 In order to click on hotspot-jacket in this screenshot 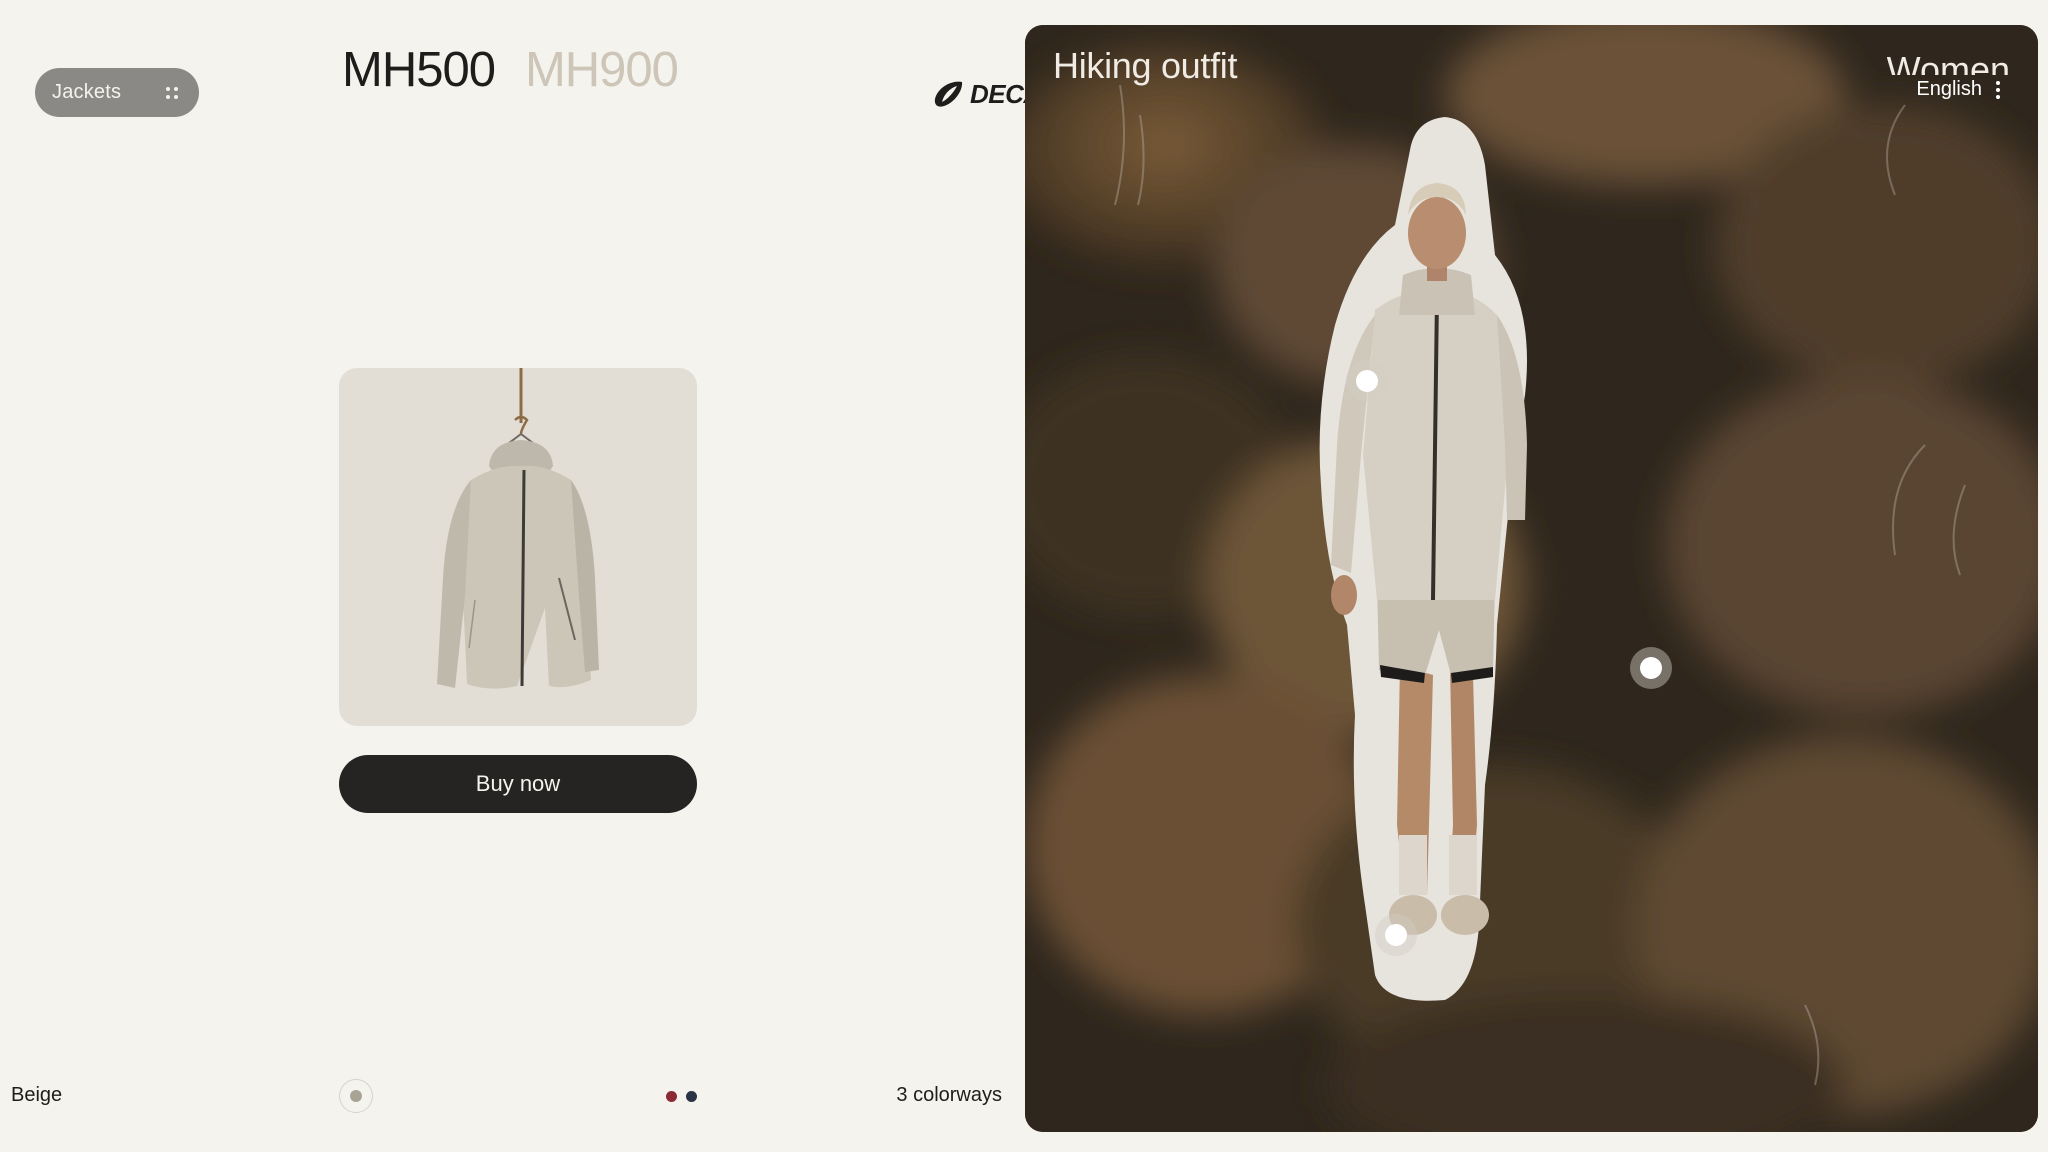, I will do `click(1367, 381)`.